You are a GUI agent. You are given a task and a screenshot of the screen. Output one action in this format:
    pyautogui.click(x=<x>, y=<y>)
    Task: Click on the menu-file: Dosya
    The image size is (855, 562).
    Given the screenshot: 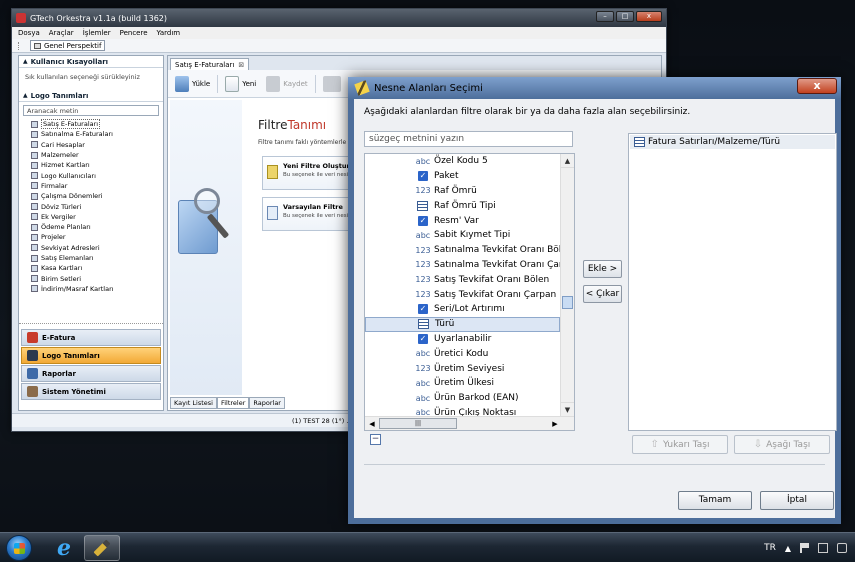 What is the action you would take?
    pyautogui.click(x=29, y=33)
    